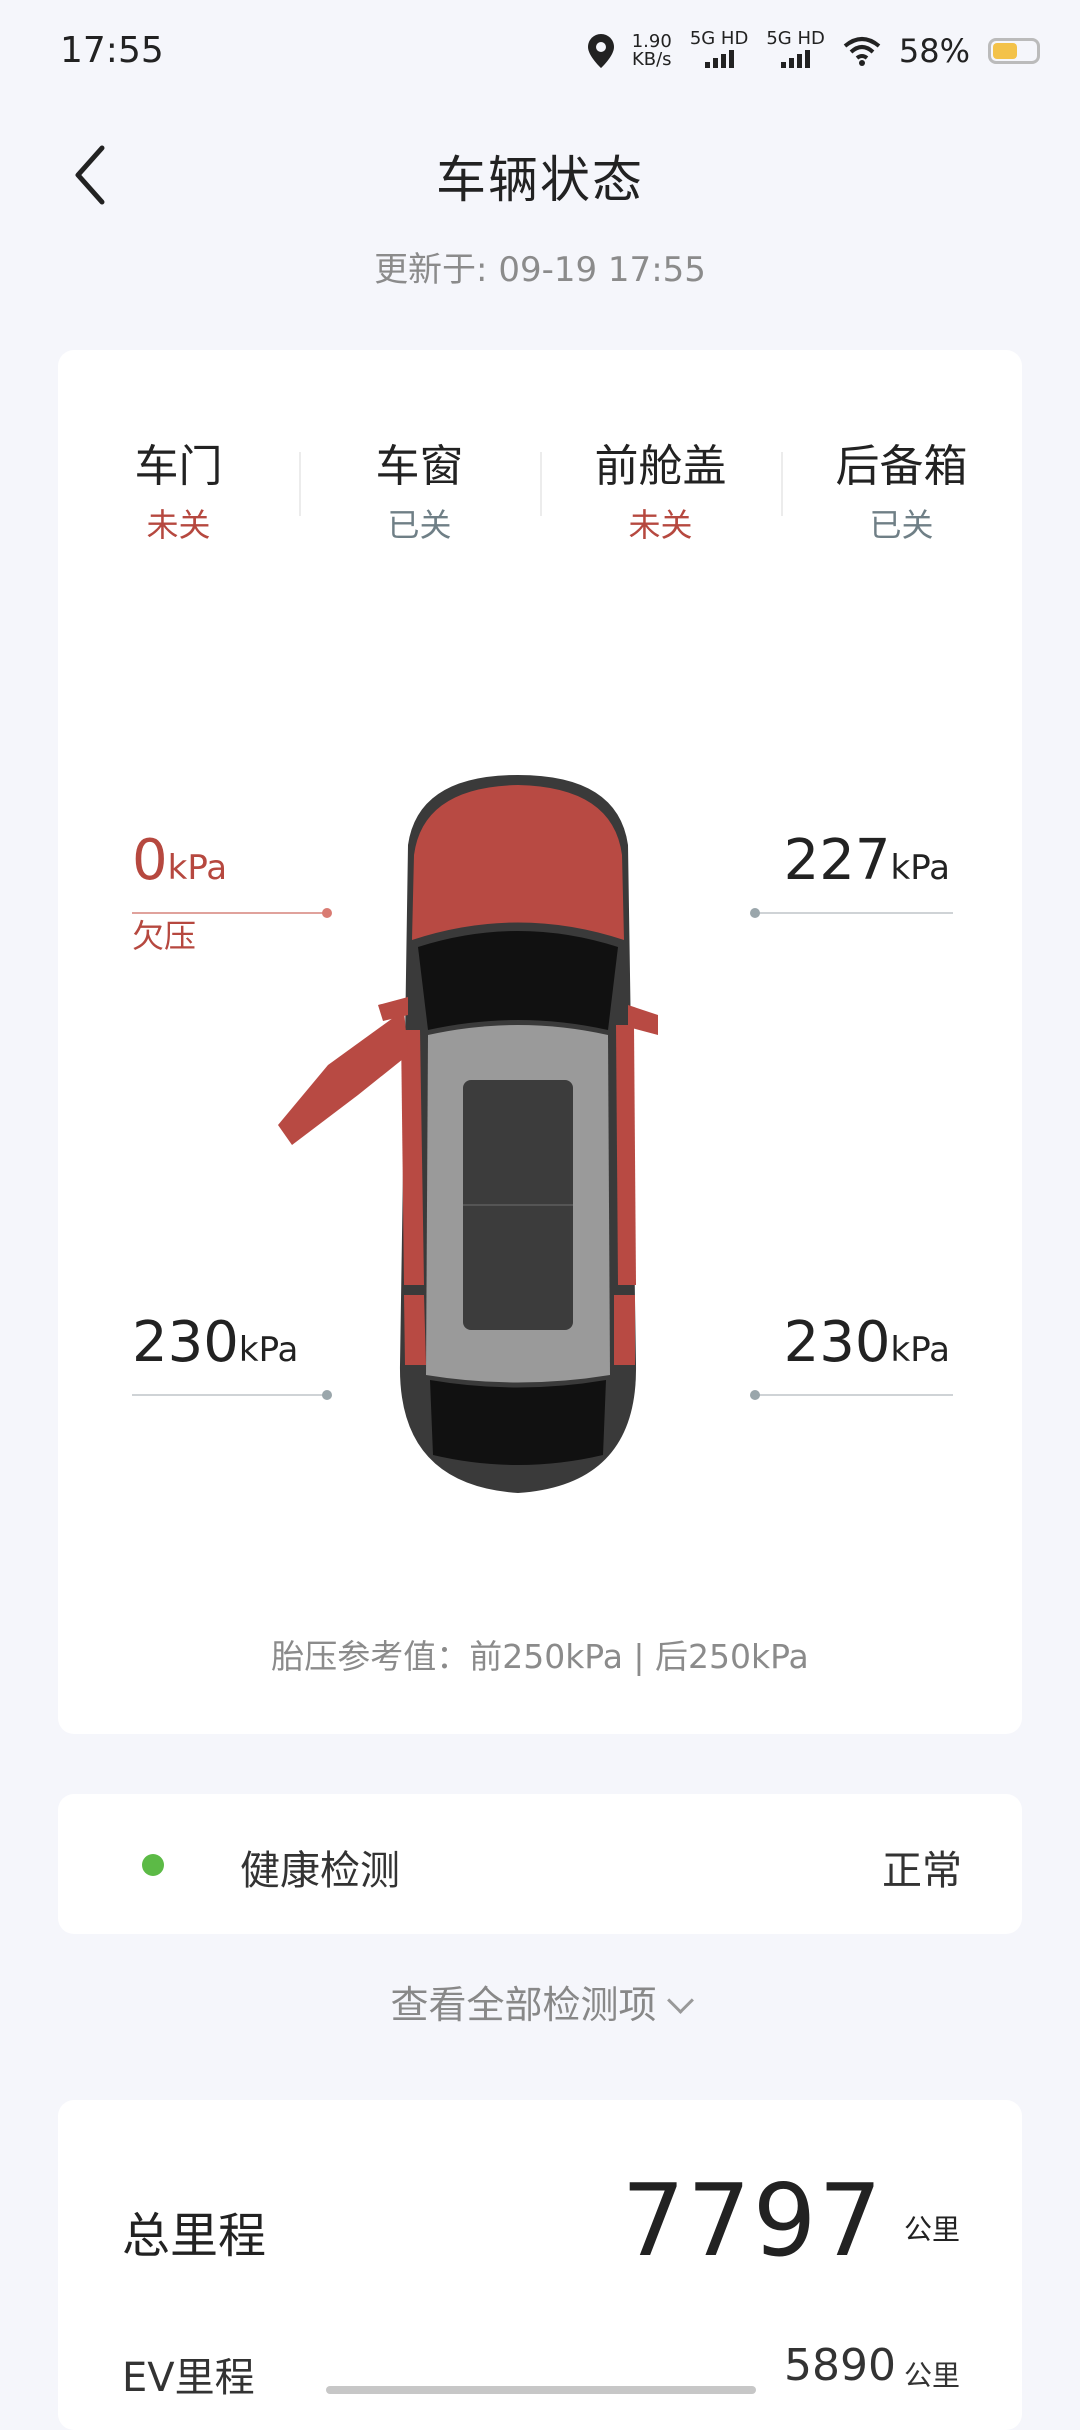  What do you see at coordinates (660, 466) in the screenshot?
I see `status-name: 前舱盖` at bounding box center [660, 466].